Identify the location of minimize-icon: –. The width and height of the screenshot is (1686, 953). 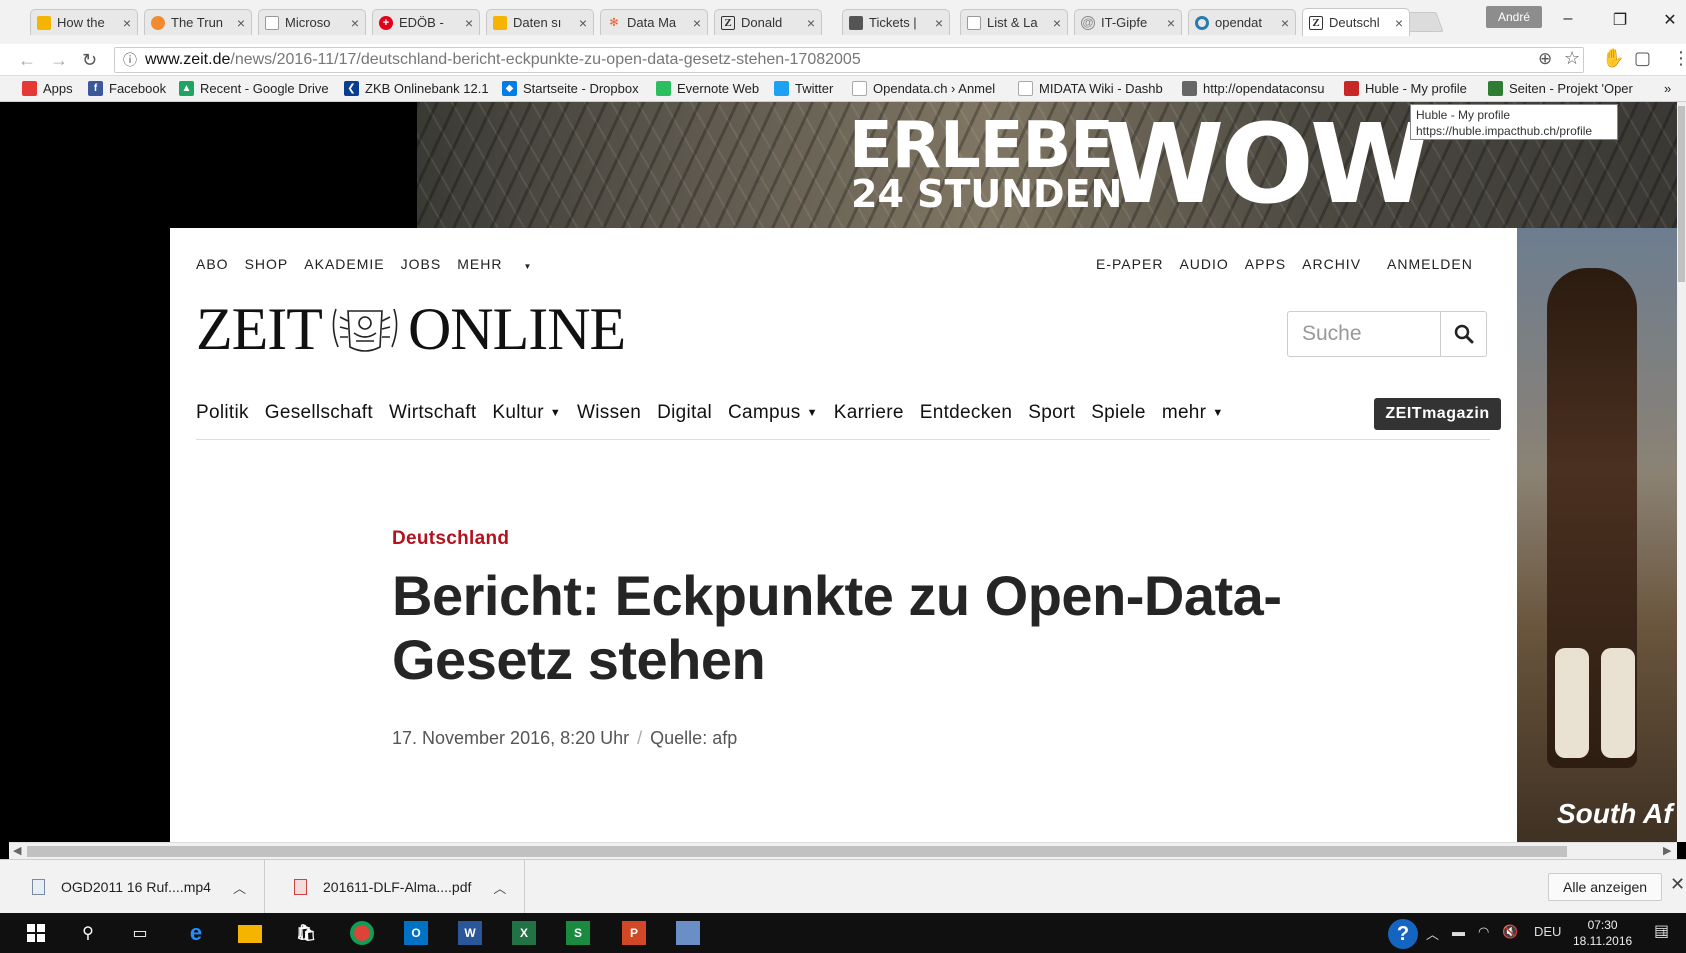
(1568, 19).